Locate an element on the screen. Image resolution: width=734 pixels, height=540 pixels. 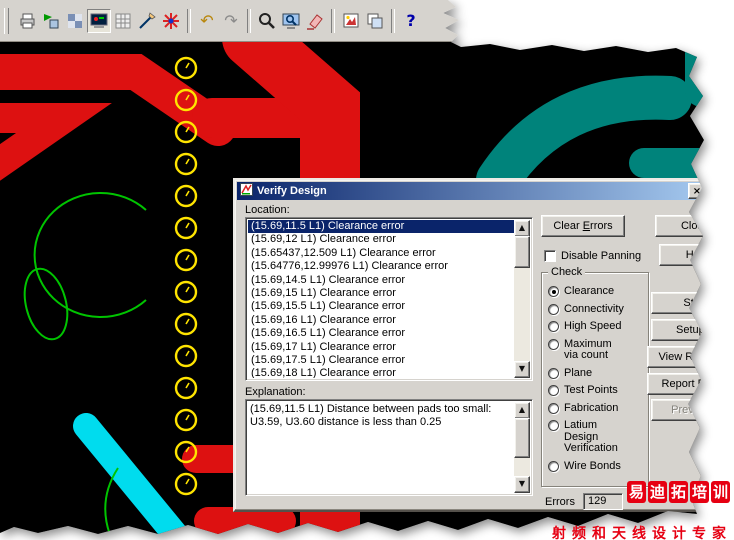
location-item: (15.69,12 L1) Clearance error is located at coordinates (381, 239).